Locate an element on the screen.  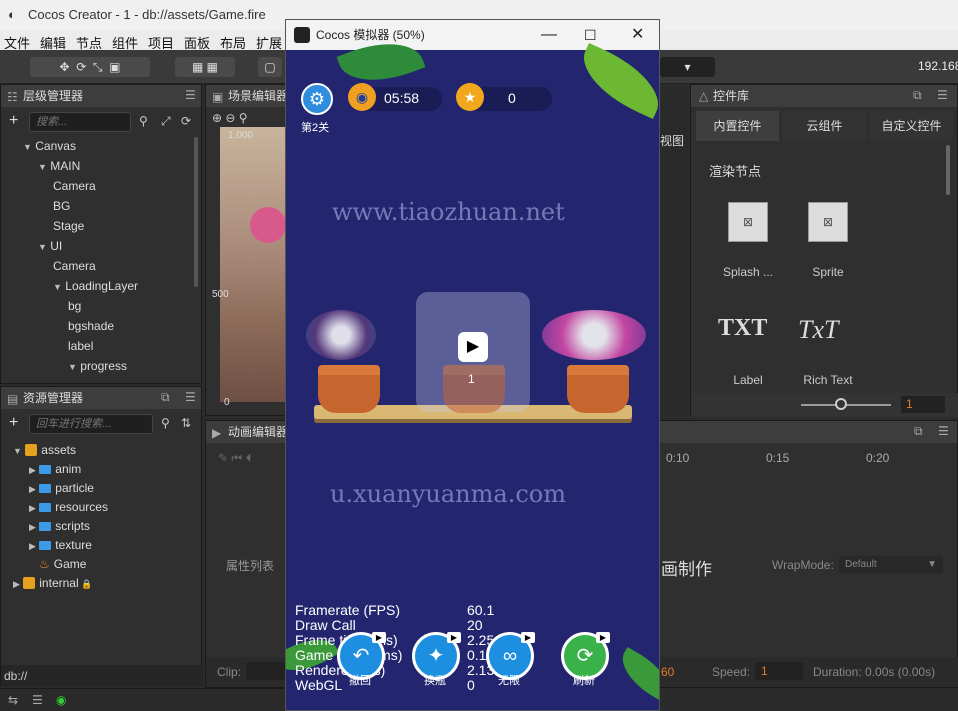
tab-builtin: 内置控件 is located at coordinates (737, 126).